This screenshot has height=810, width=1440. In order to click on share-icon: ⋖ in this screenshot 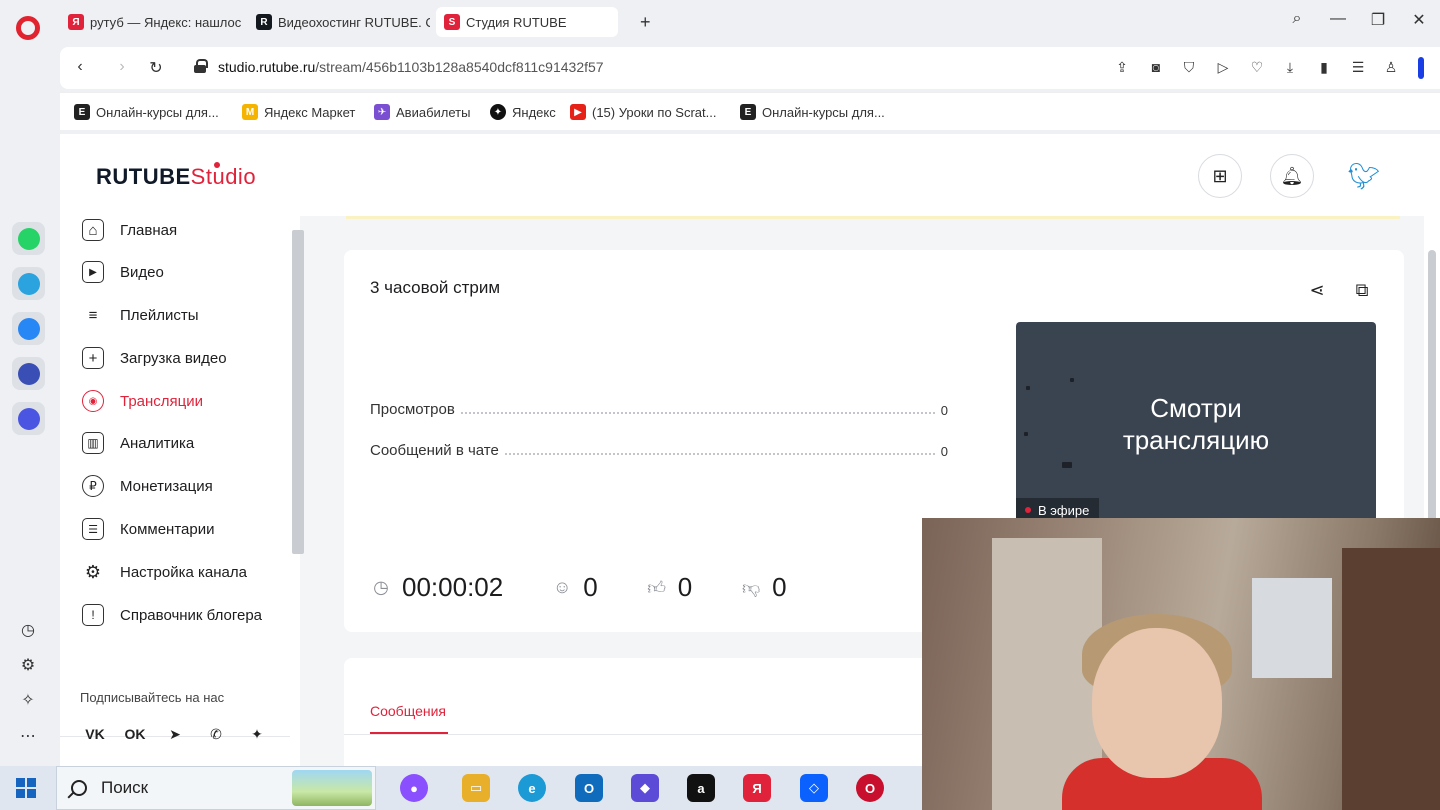, I will do `click(1317, 291)`.